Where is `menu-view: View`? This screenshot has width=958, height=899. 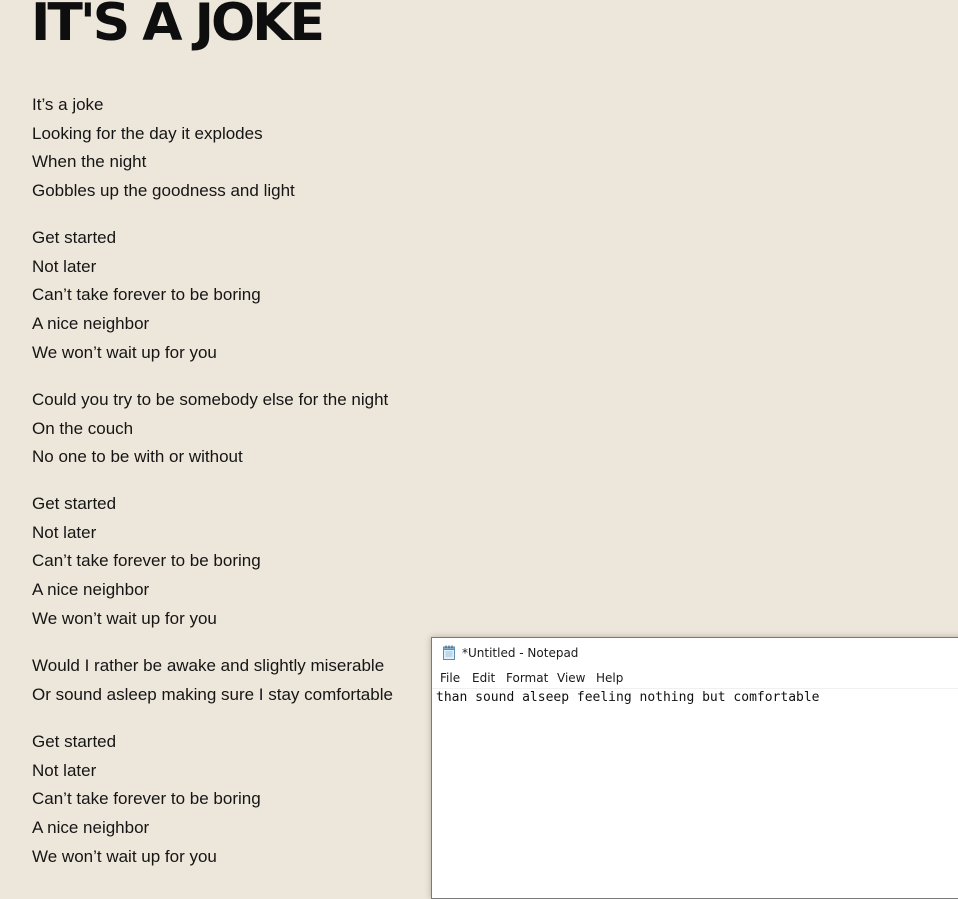
menu-view: View is located at coordinates (571, 678).